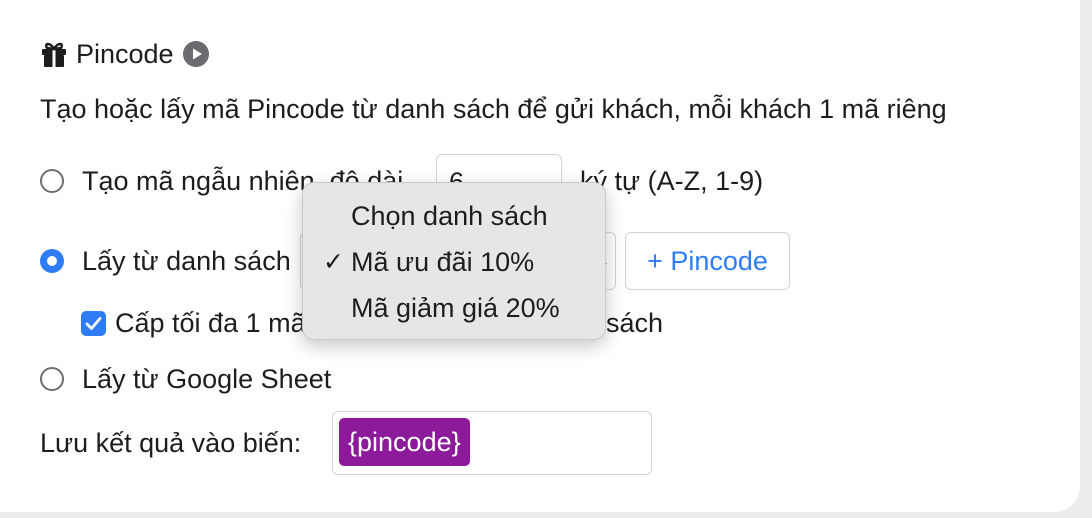 The width and height of the screenshot is (1092, 518). What do you see at coordinates (52, 379) in the screenshot?
I see `radio-google-sheet` at bounding box center [52, 379].